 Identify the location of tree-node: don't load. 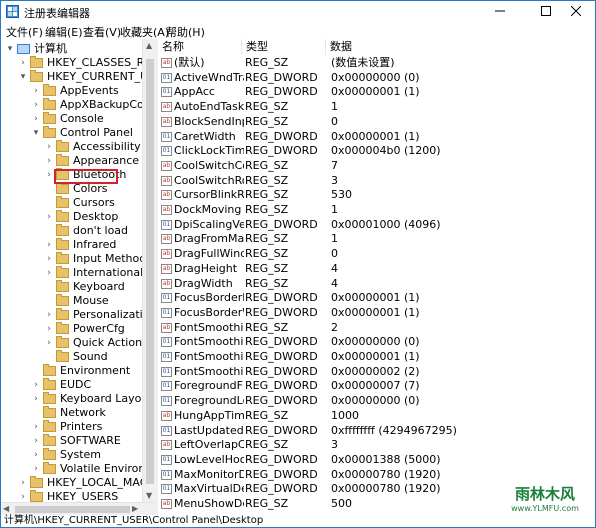
(71, 231).